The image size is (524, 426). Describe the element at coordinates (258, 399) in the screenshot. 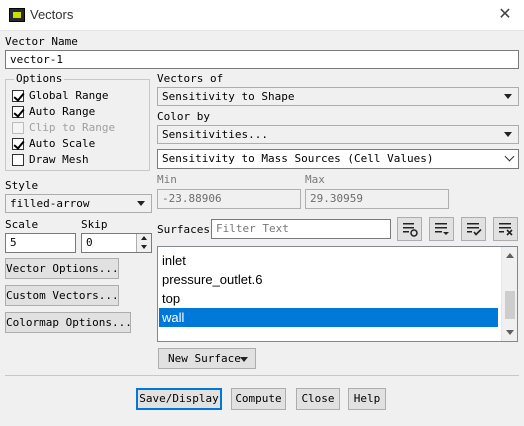

I see `compute-button: Compute` at that location.